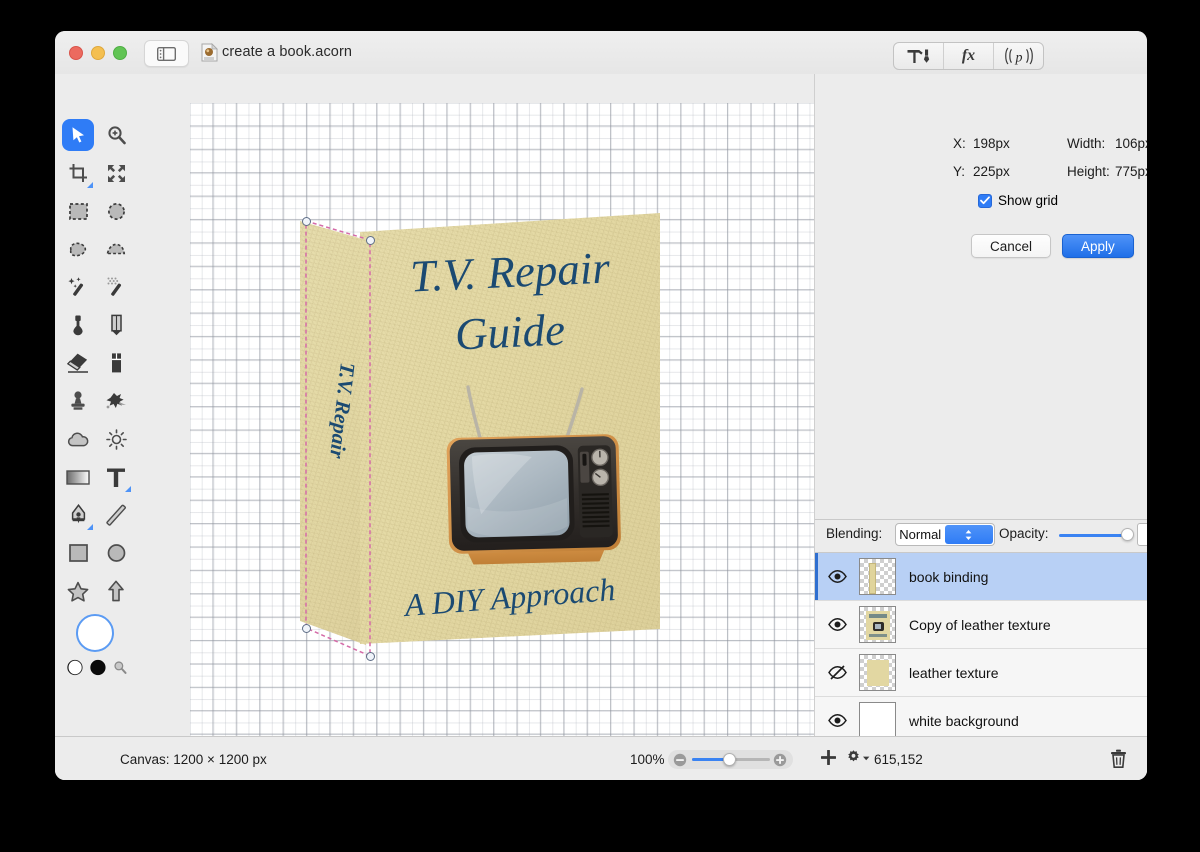 This screenshot has height=852, width=1200. I want to click on magic-wand-icon, so click(76, 286).